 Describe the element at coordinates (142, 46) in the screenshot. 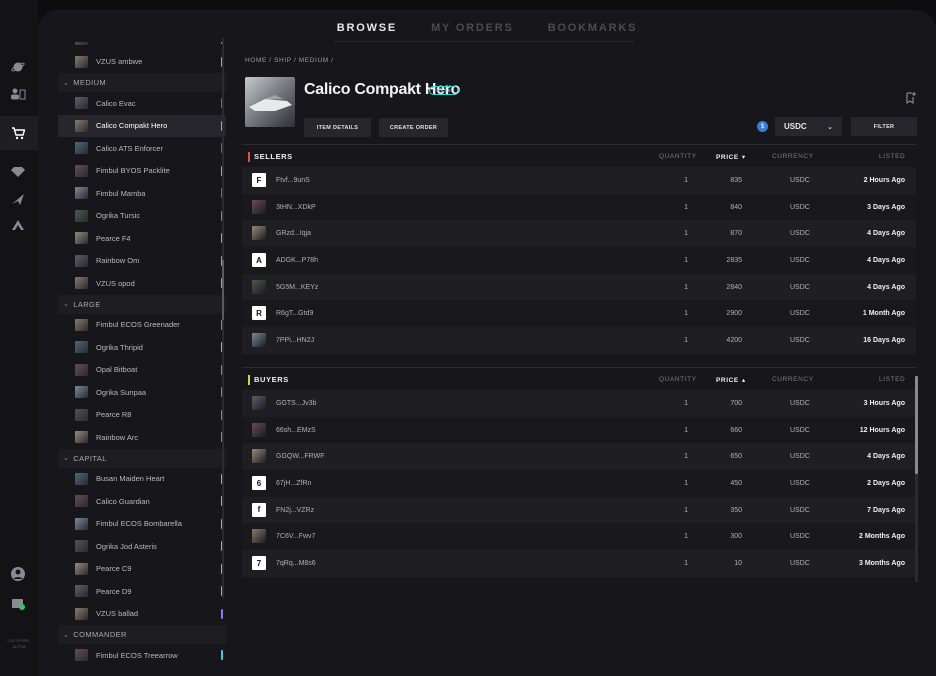

I see `sidebar-item: VZUS Pulse` at that location.